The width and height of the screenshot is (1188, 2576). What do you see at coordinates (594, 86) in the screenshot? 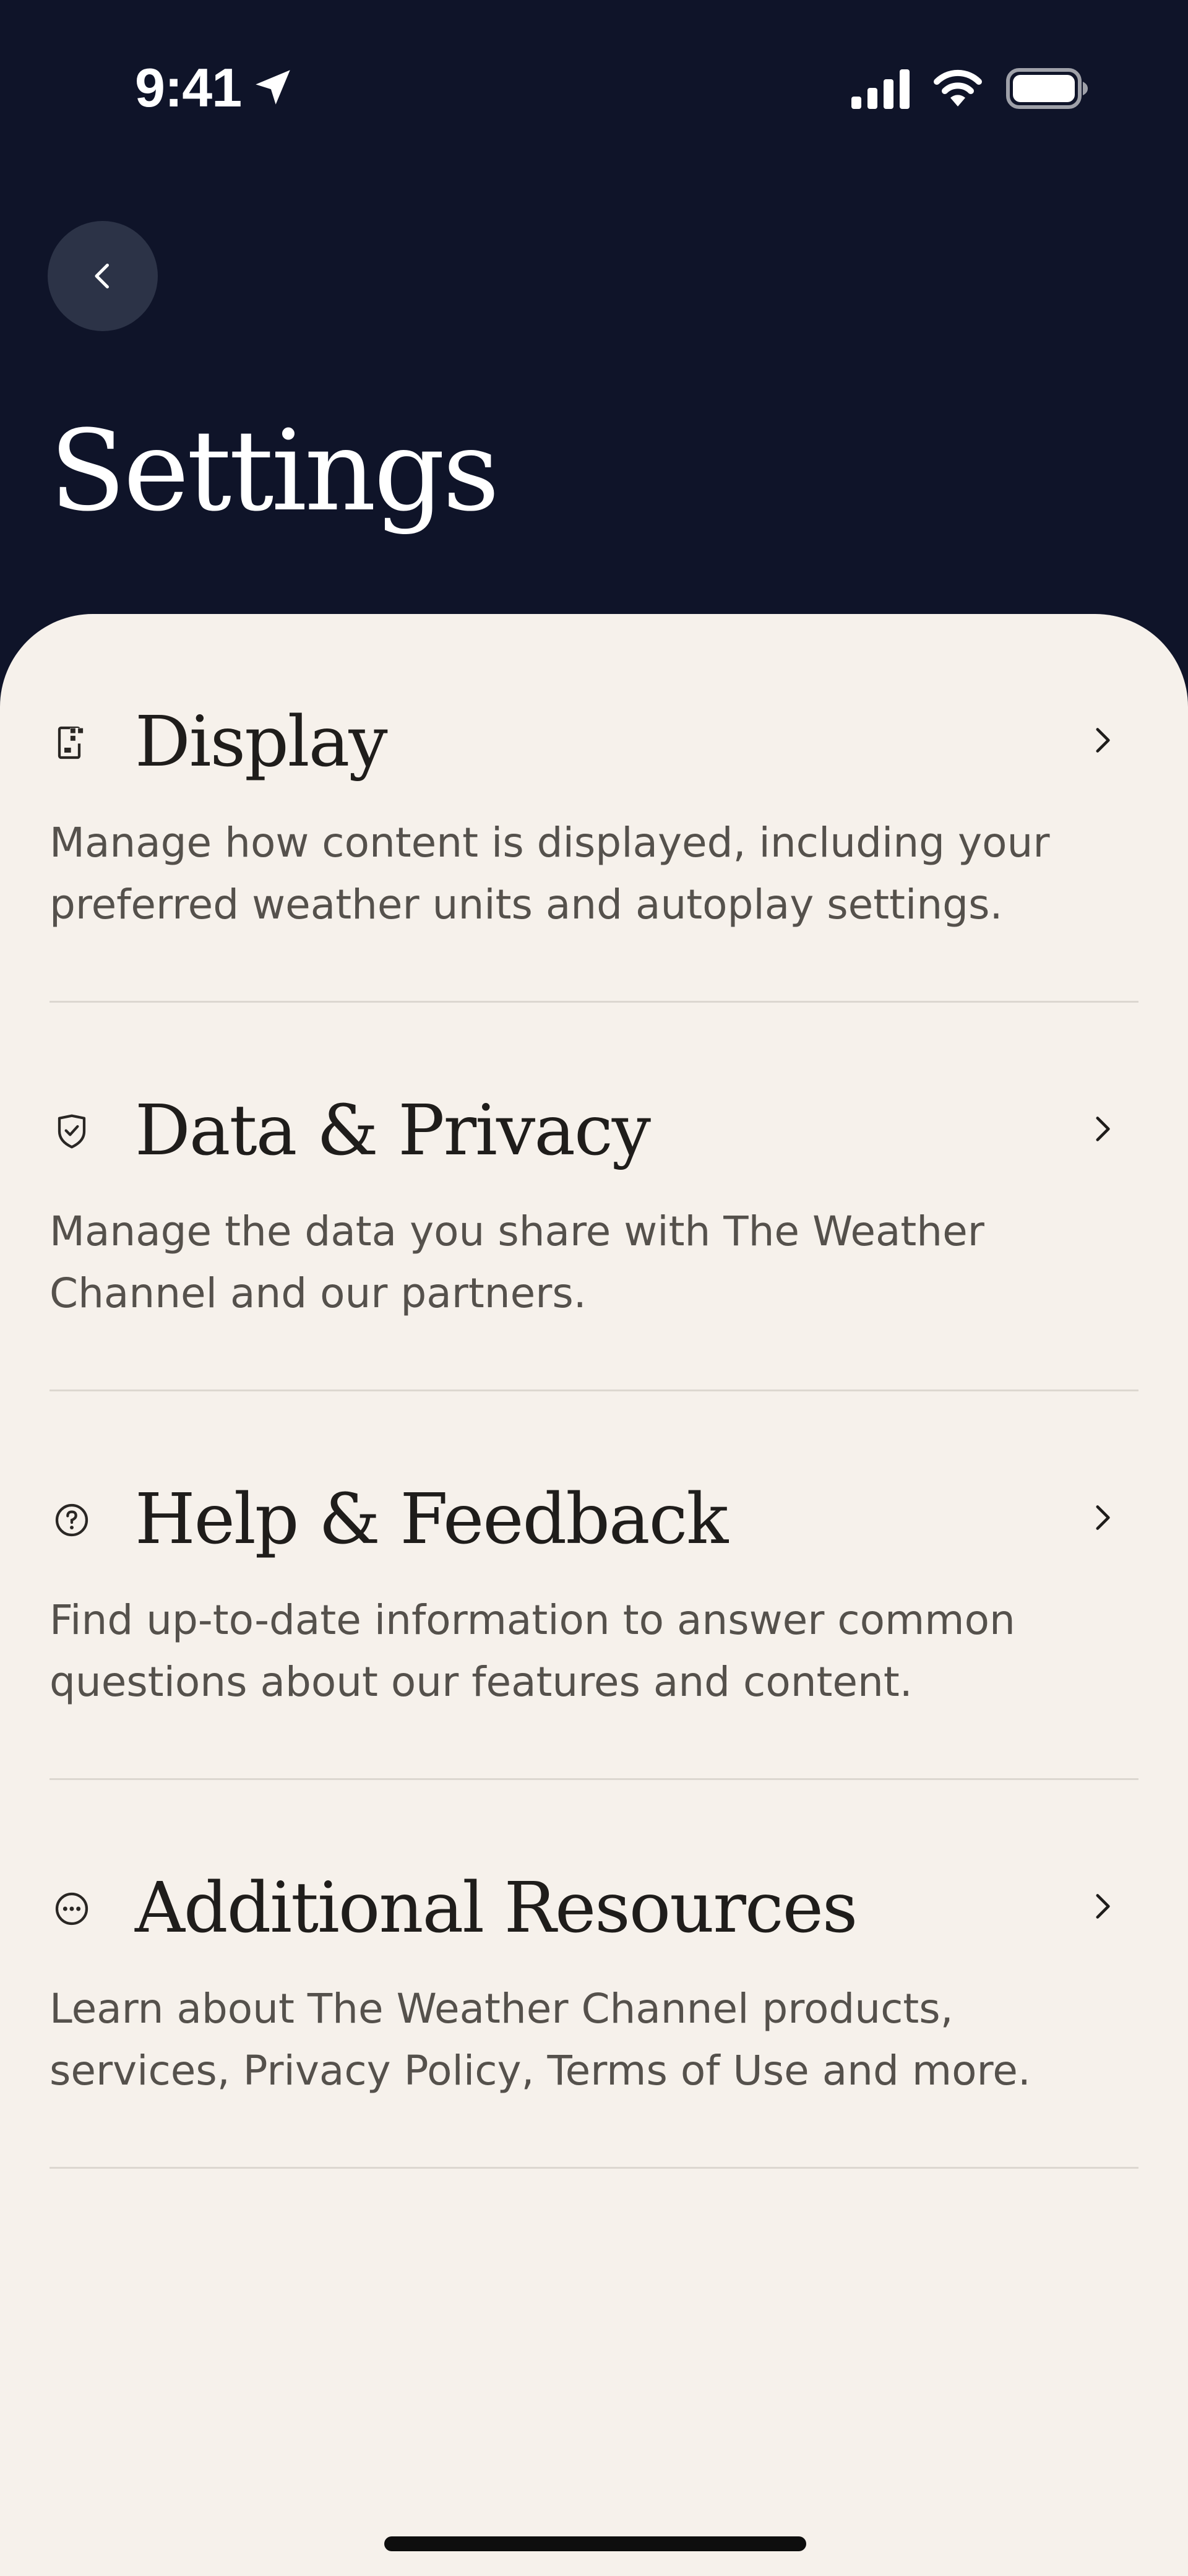
I see `status-bar: 9:41` at bounding box center [594, 86].